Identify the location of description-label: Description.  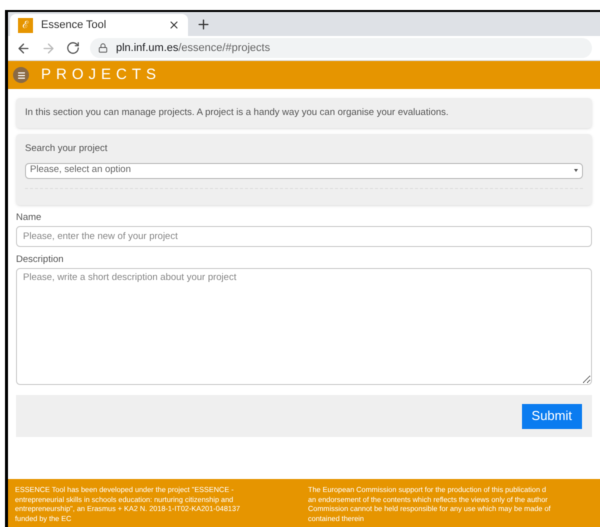
(40, 259).